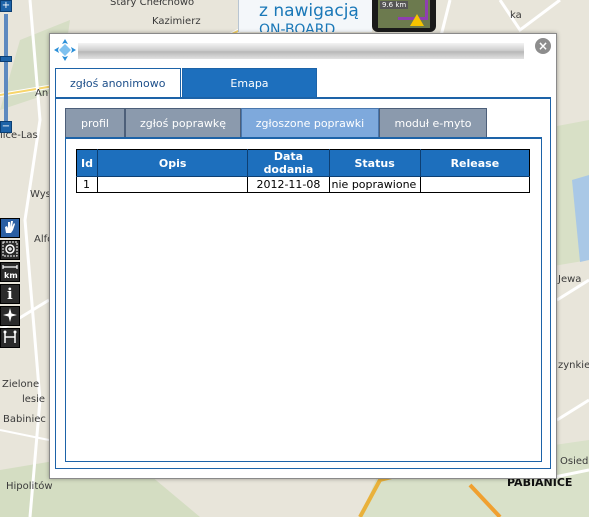 This screenshot has height=517, width=589. Describe the element at coordinates (288, 184) in the screenshot. I see `cell-data-dodania: 2012-11-08` at that location.